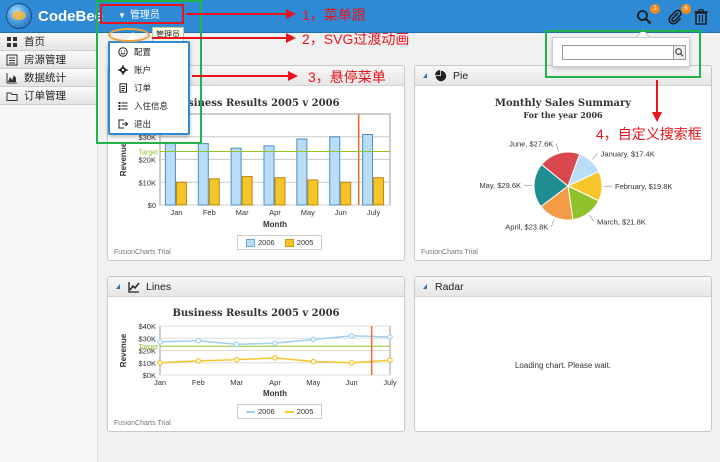 The height and width of the screenshot is (462, 720). What do you see at coordinates (648, 15) in the screenshot?
I see `search-toggle-button: 3` at bounding box center [648, 15].